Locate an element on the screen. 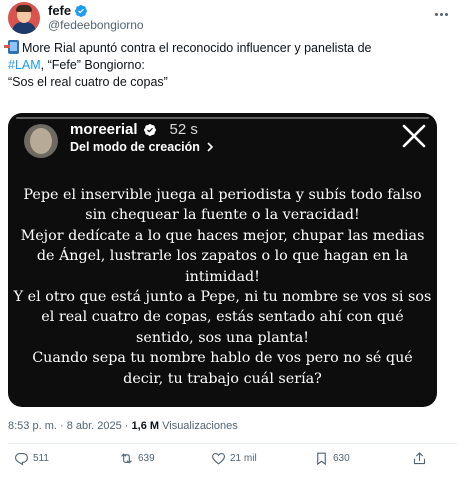 The height and width of the screenshot is (500, 465). story-progress-bar is located at coordinates (222, 118).